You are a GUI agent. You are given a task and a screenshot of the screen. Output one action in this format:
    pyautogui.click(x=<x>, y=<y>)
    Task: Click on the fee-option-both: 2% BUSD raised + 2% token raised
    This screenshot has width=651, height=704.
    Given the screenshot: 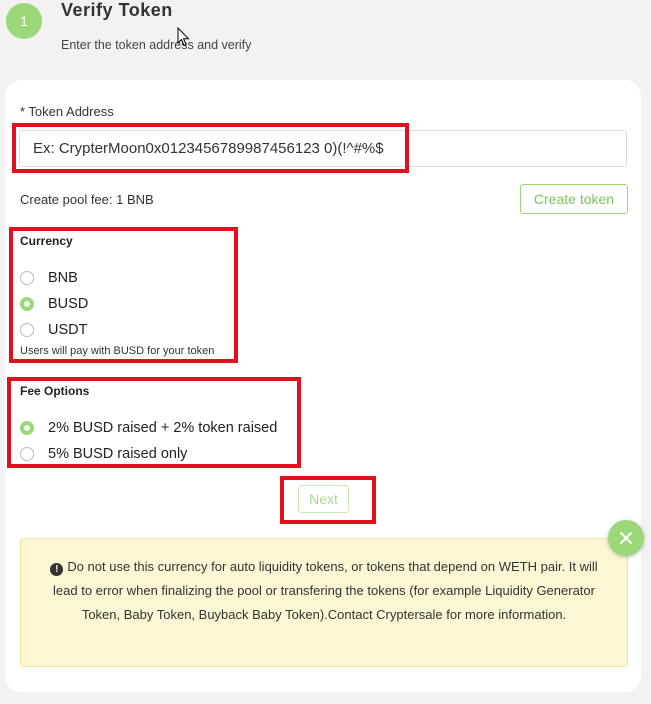 What is the action you would take?
    pyautogui.click(x=148, y=428)
    